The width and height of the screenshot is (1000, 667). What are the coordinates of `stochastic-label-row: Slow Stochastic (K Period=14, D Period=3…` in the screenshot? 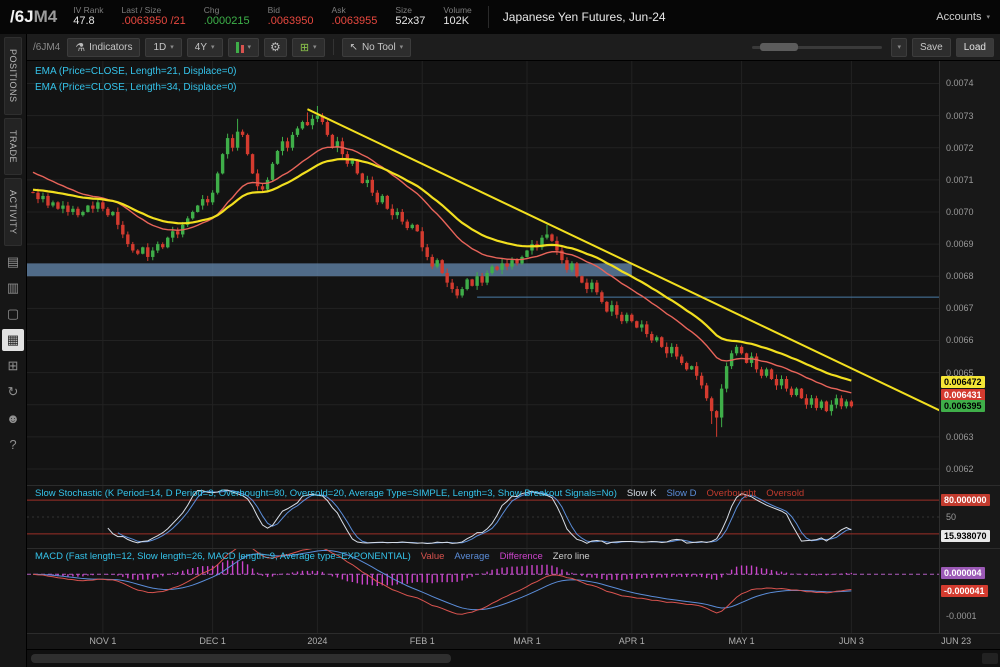 It's located at (419, 493).